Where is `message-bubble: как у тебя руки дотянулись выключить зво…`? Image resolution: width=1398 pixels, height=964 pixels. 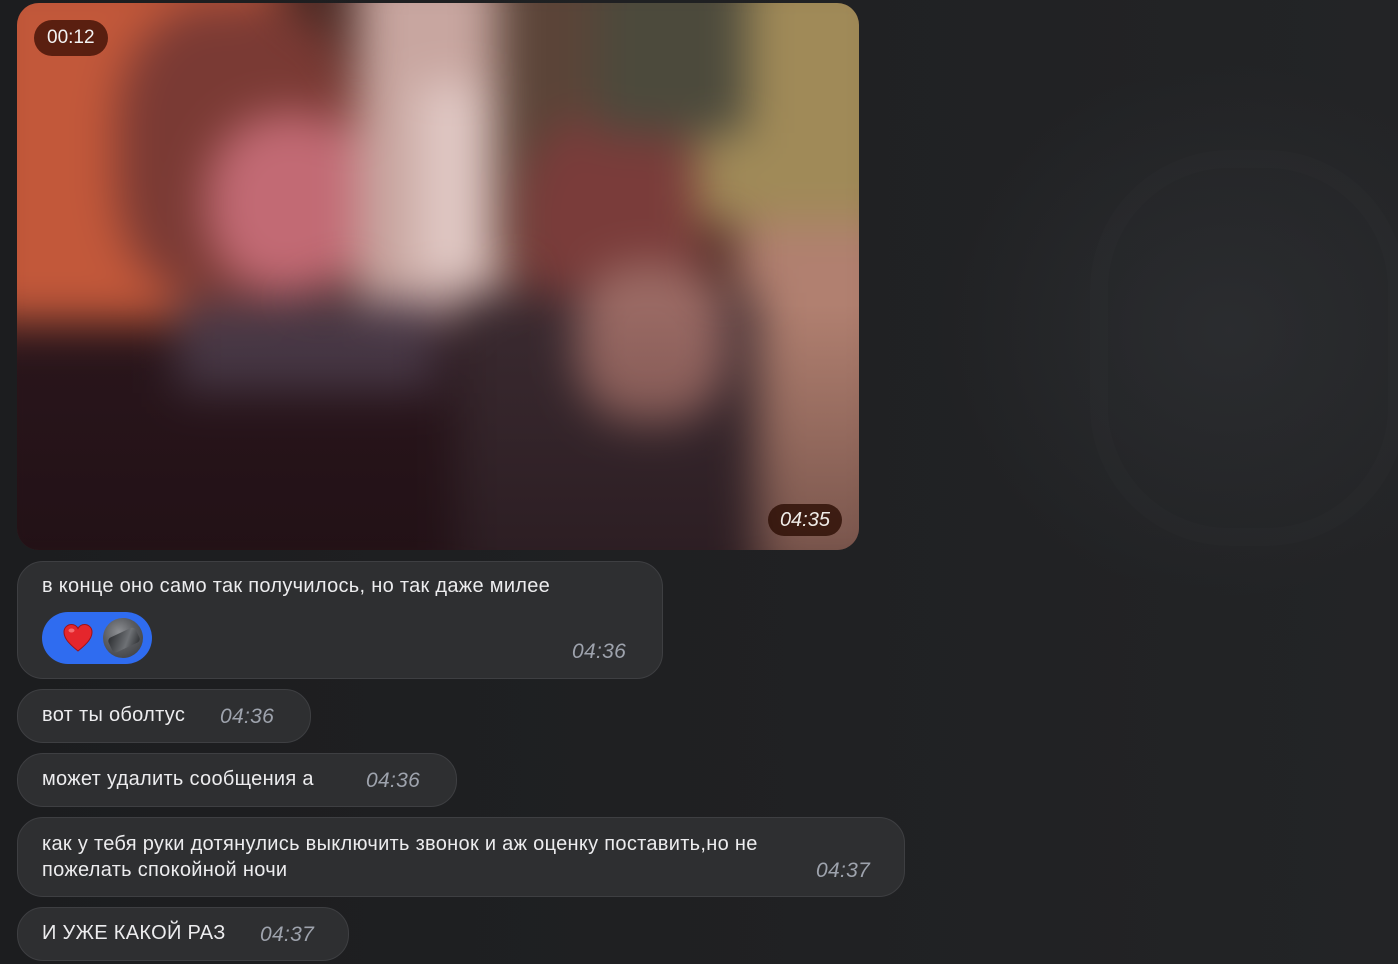
message-bubble: как у тебя руки дотянулись выключить зво… is located at coordinates (461, 857).